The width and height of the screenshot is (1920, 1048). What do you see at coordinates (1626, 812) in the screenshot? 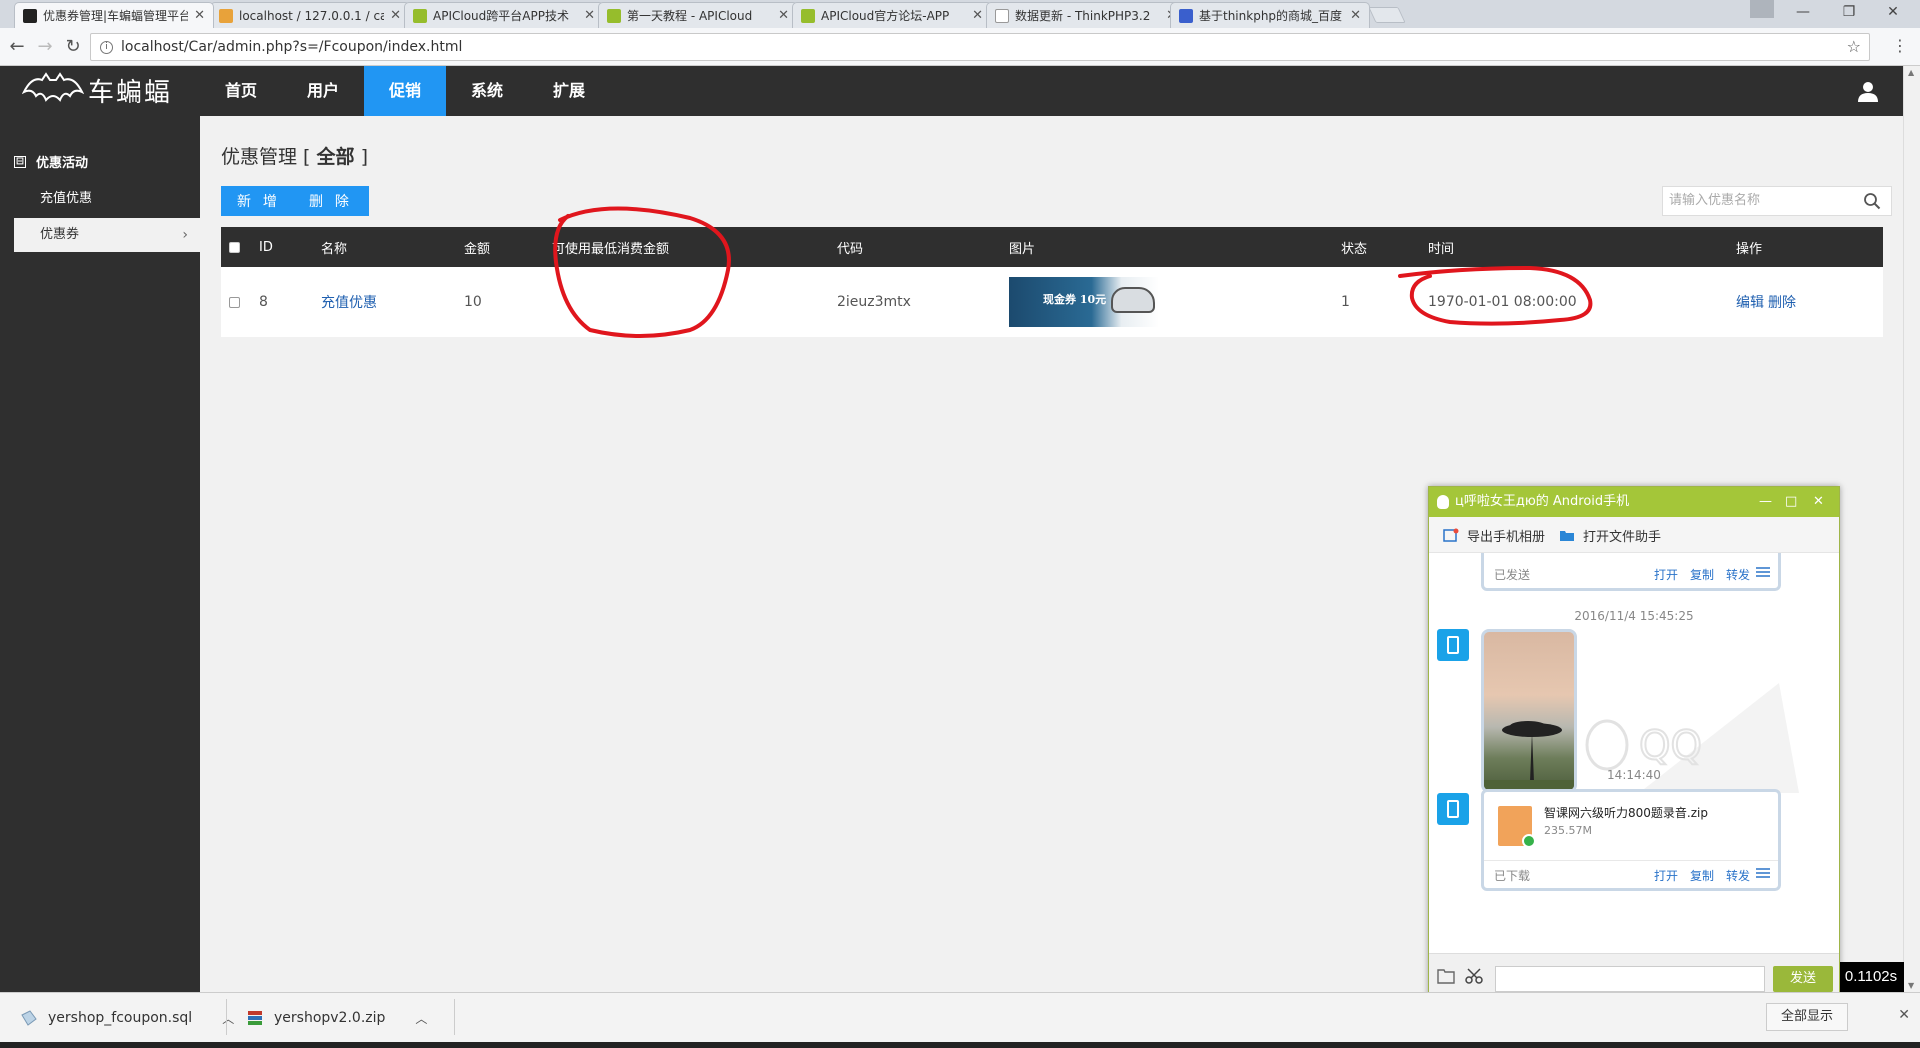
I see `file-name: 智课网六级听力800题录音.zip` at bounding box center [1626, 812].